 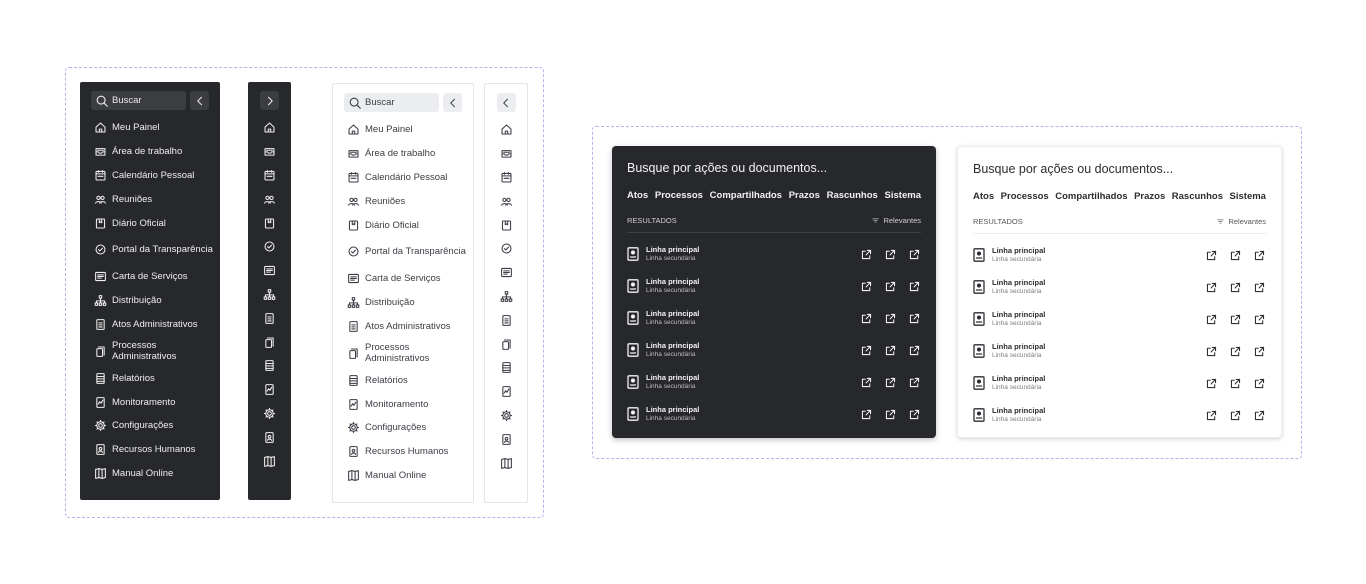 What do you see at coordinates (407, 225) in the screenshot?
I see `sidebar-item: Diário Oficial` at bounding box center [407, 225].